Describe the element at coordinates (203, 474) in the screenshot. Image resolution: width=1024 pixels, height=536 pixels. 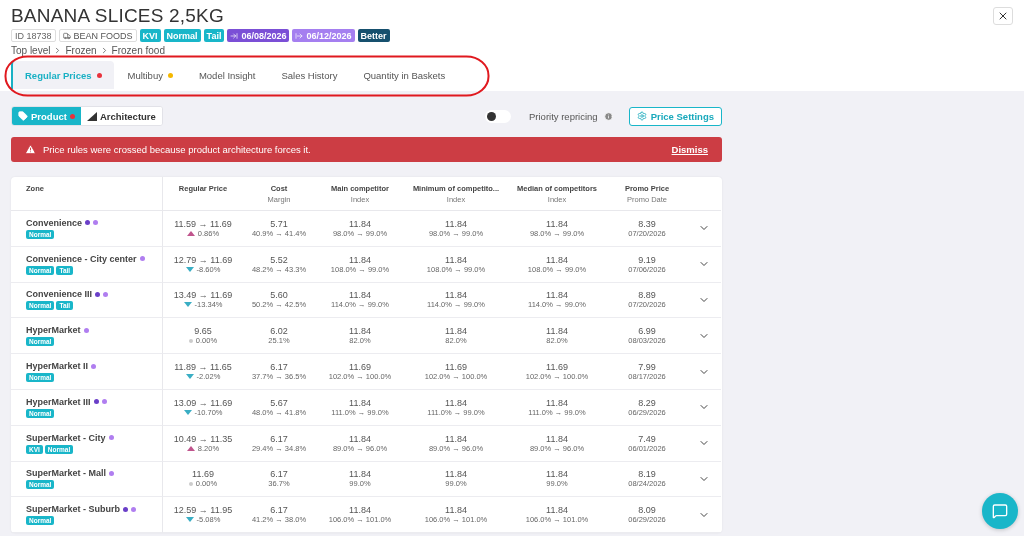
I see `price-value: 11.69` at that location.